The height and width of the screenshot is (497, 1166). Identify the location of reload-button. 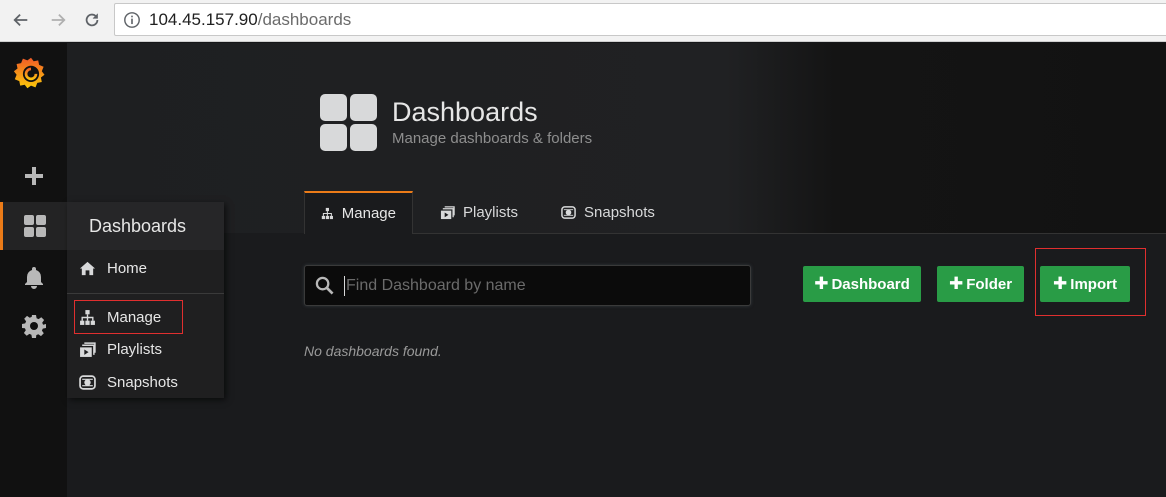
(92, 20).